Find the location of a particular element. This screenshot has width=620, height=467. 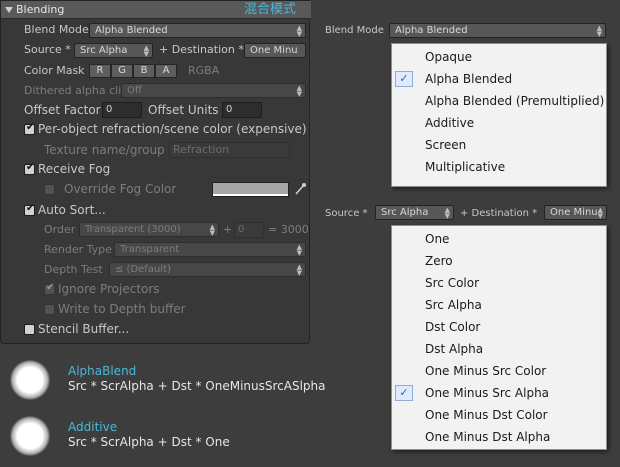

receive-fog-label: Receive Fog is located at coordinates (74, 169).